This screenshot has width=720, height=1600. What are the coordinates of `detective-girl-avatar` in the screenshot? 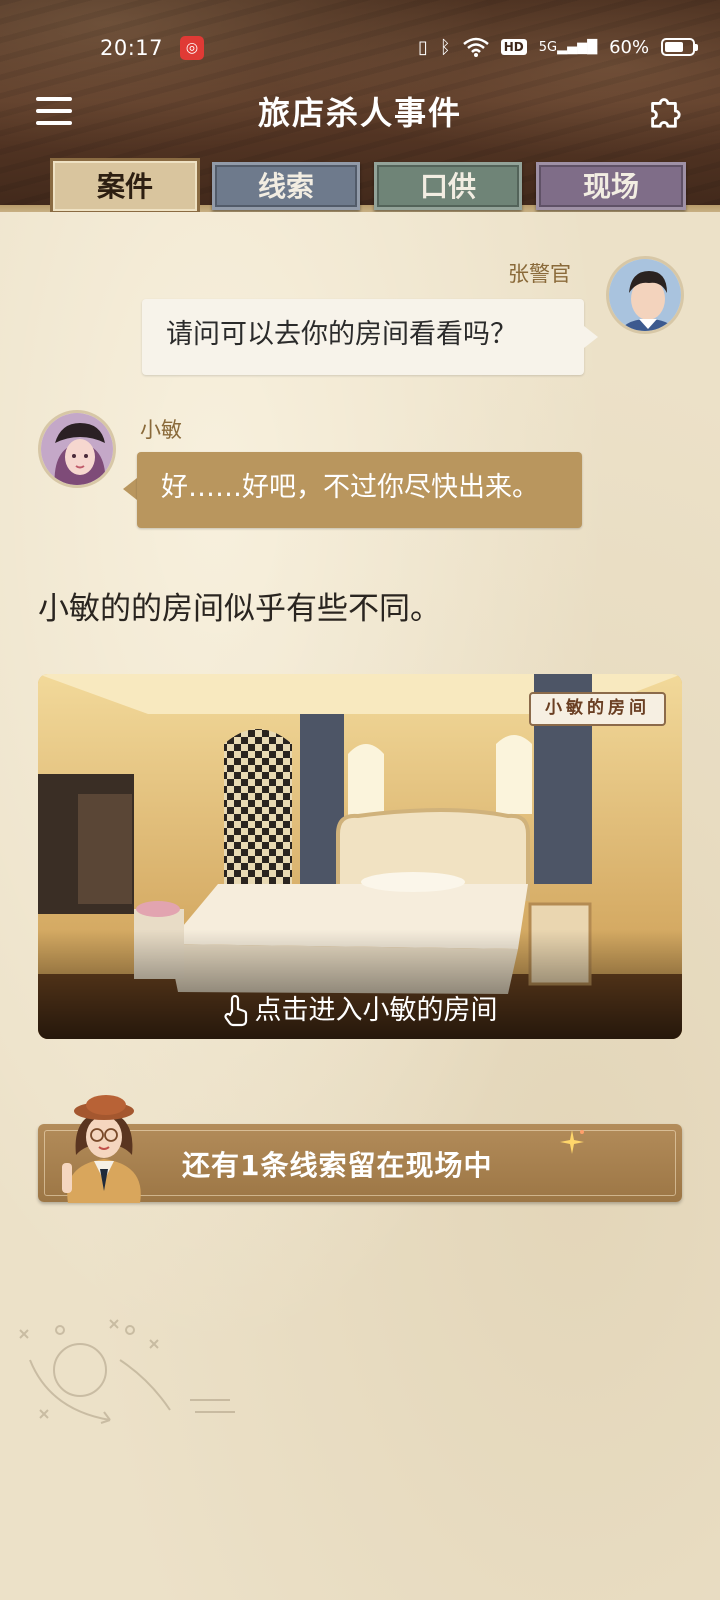 It's located at (101, 1149).